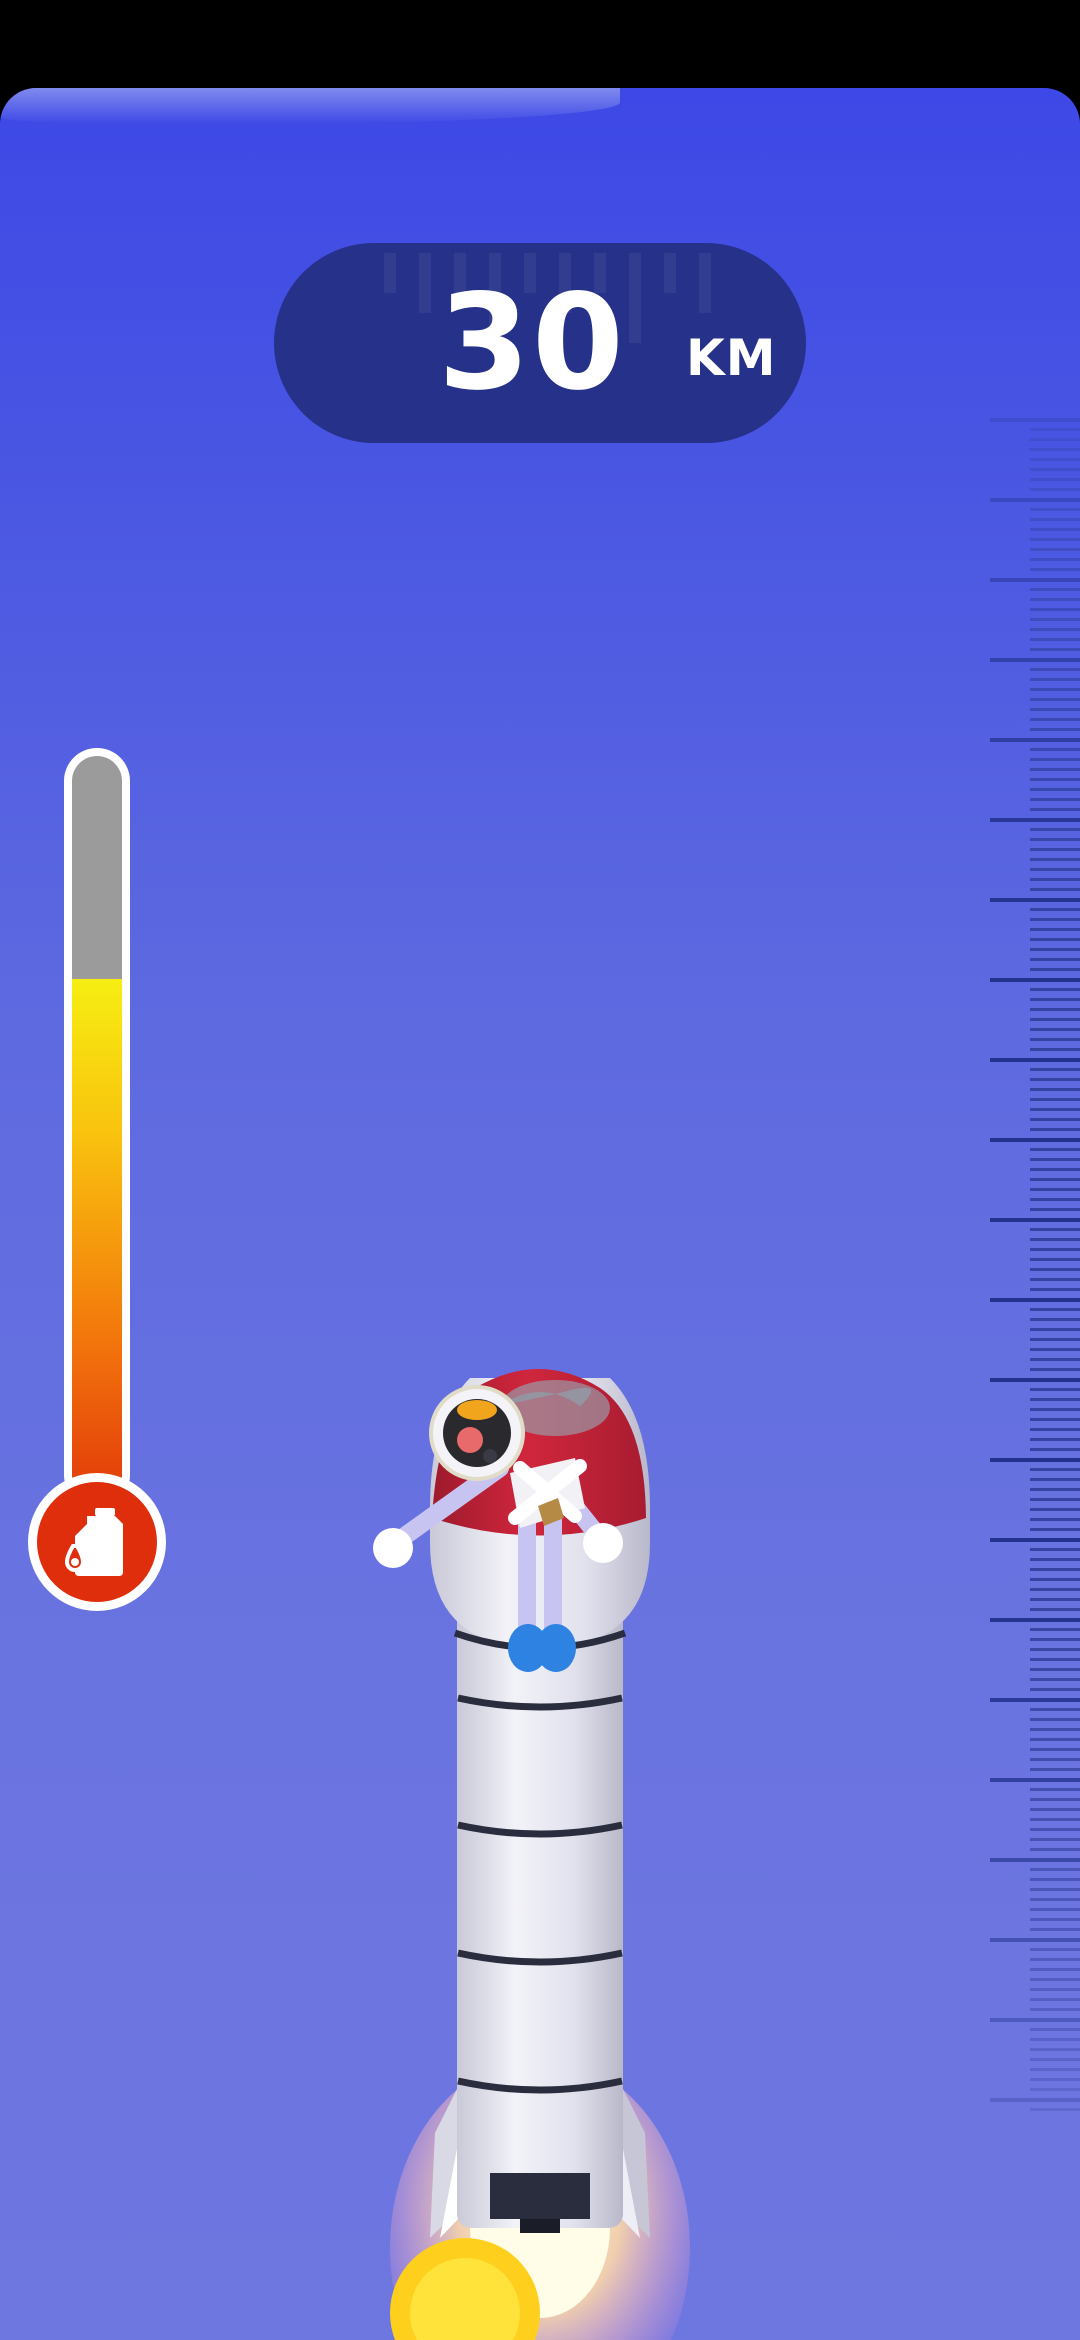  Describe the element at coordinates (531, 1854) in the screenshot. I see `rocket-scene` at that location.